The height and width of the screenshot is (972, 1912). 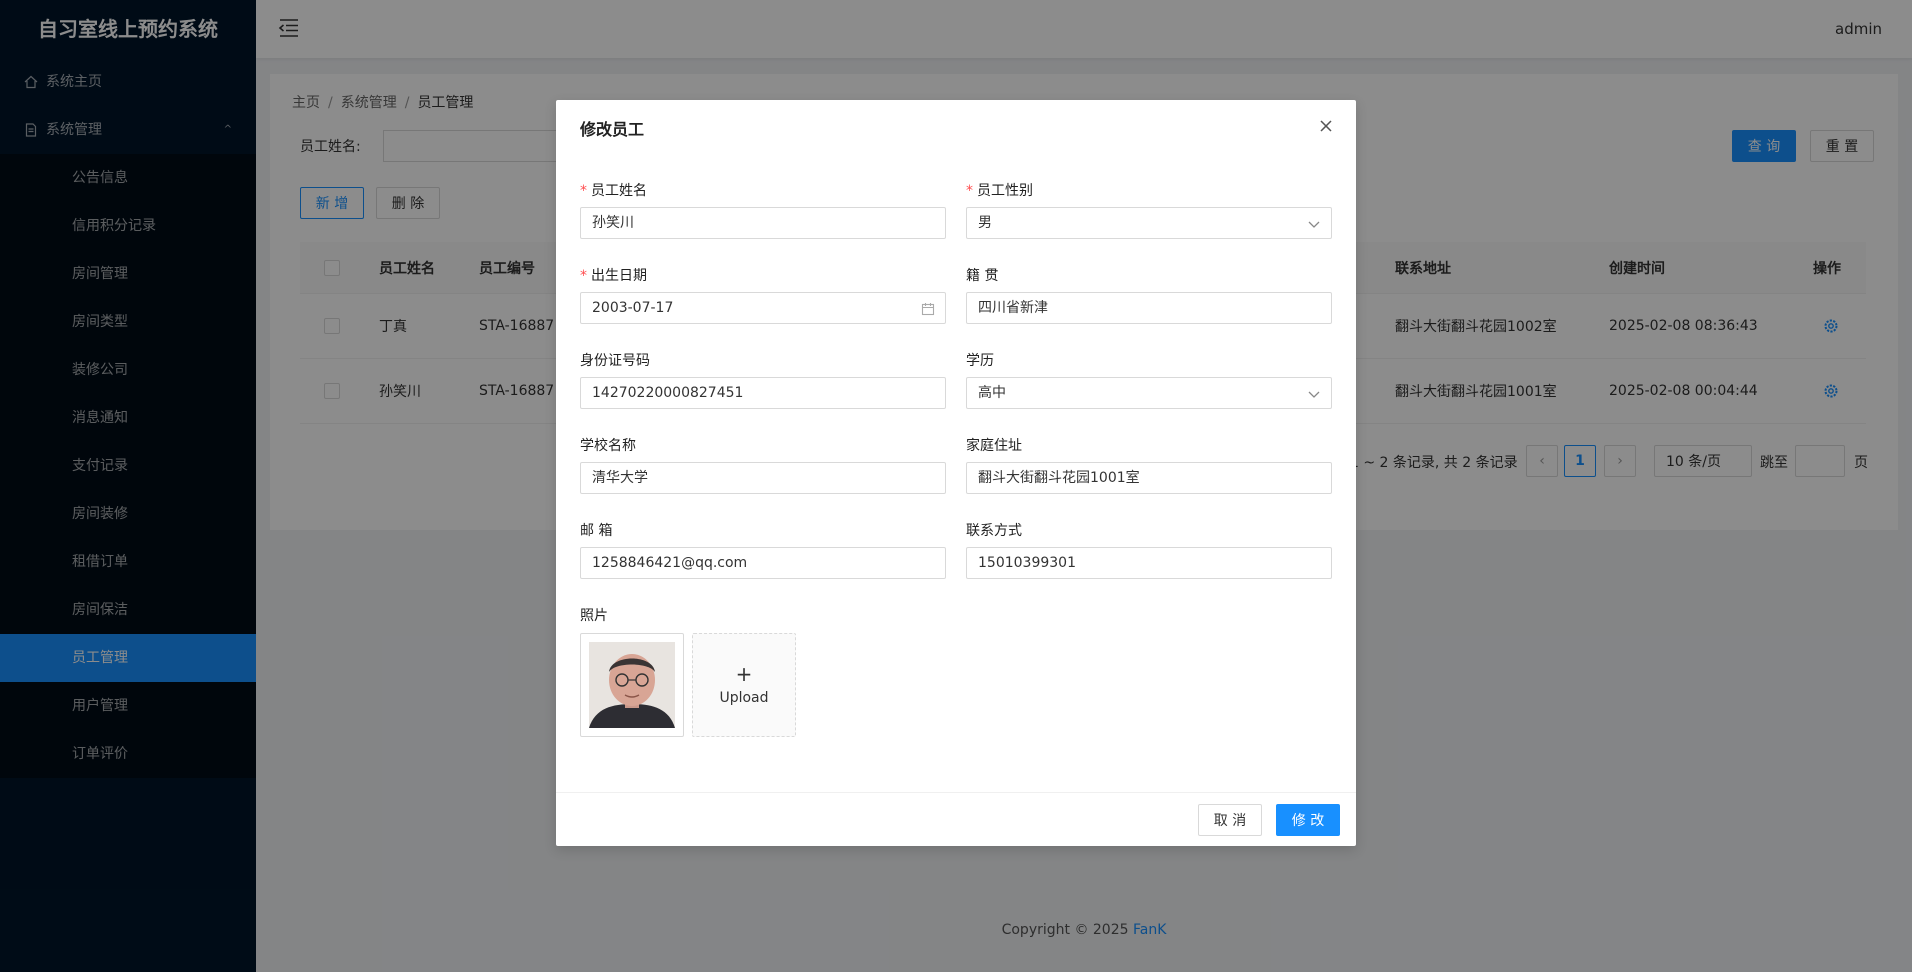 What do you see at coordinates (594, 616) in the screenshot?
I see `photo-label: 照片` at bounding box center [594, 616].